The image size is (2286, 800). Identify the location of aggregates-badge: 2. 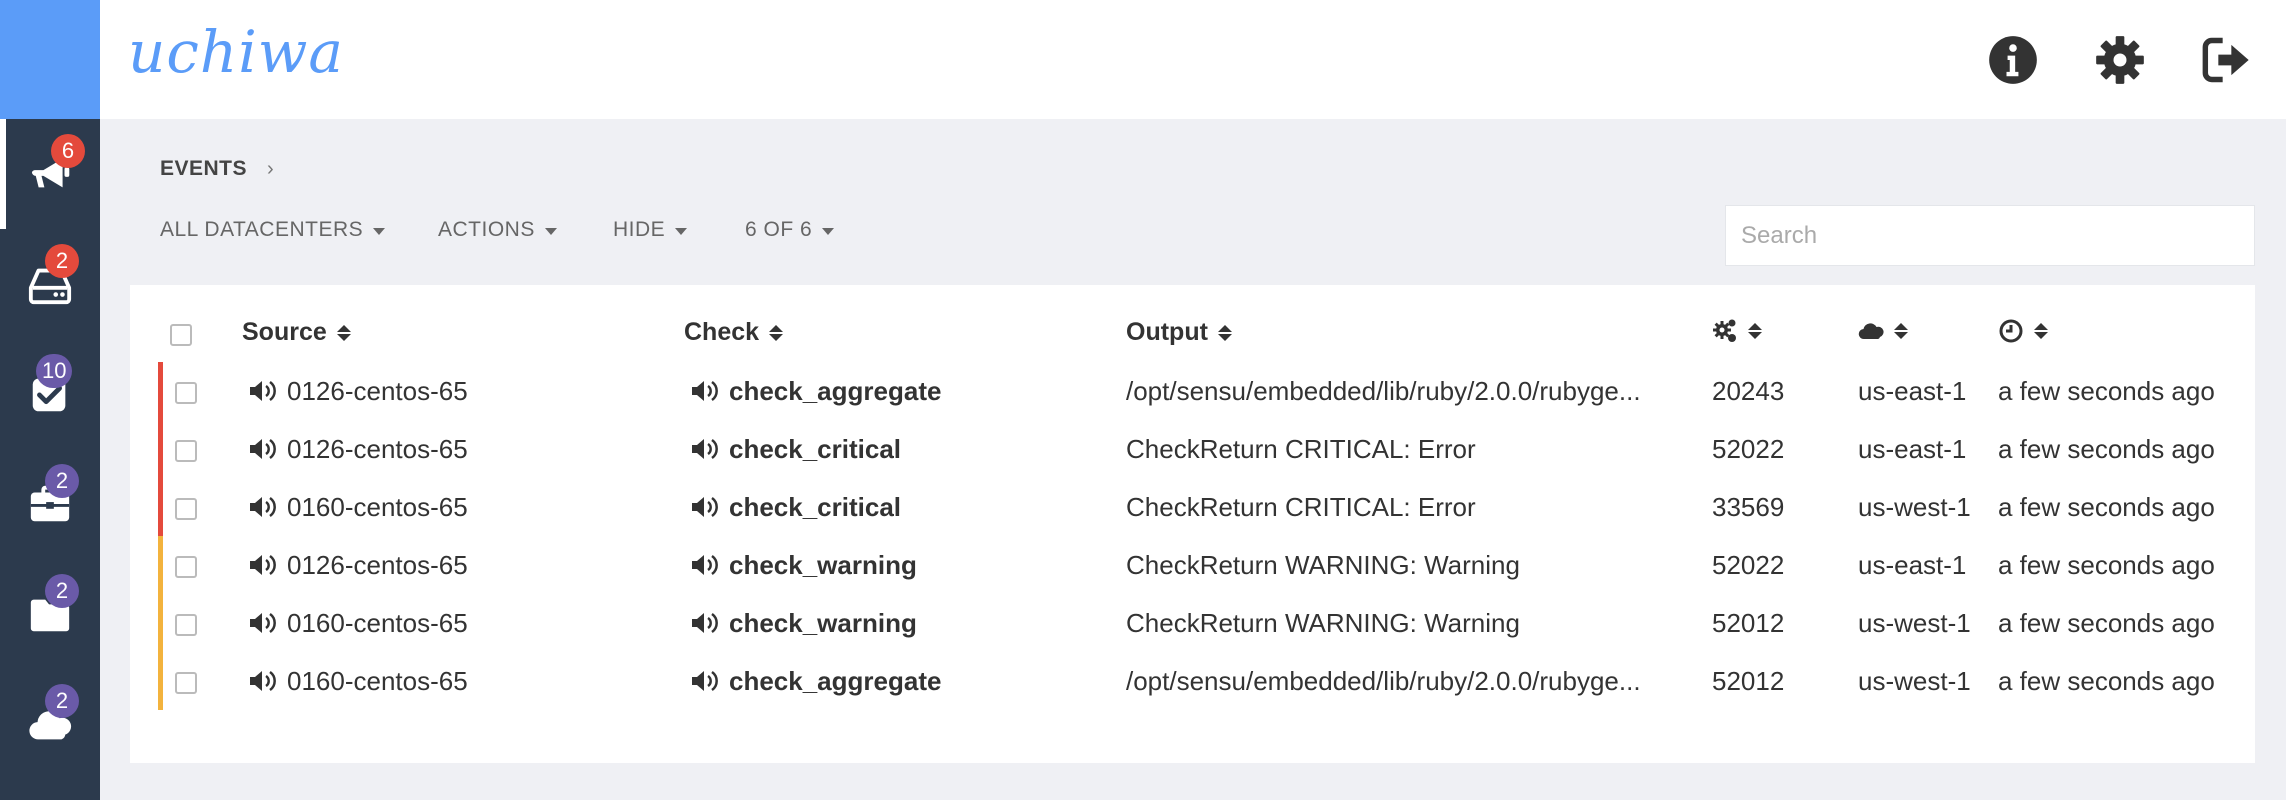
(62, 591).